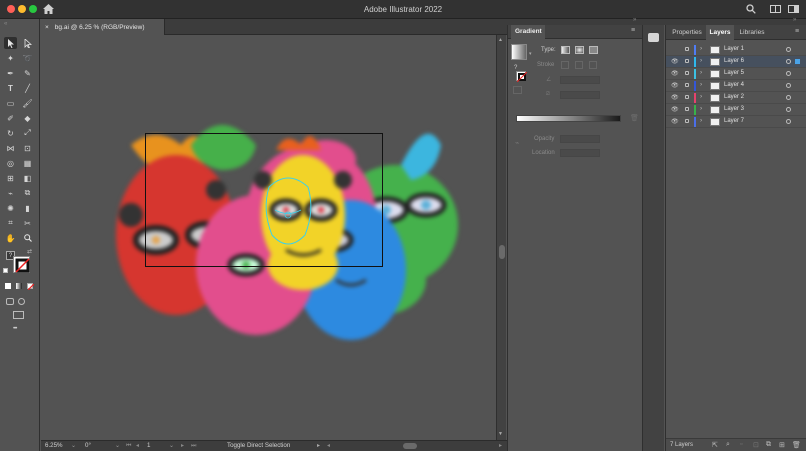 This screenshot has width=806, height=451. I want to click on horizontal-scroll-thumb, so click(410, 446).